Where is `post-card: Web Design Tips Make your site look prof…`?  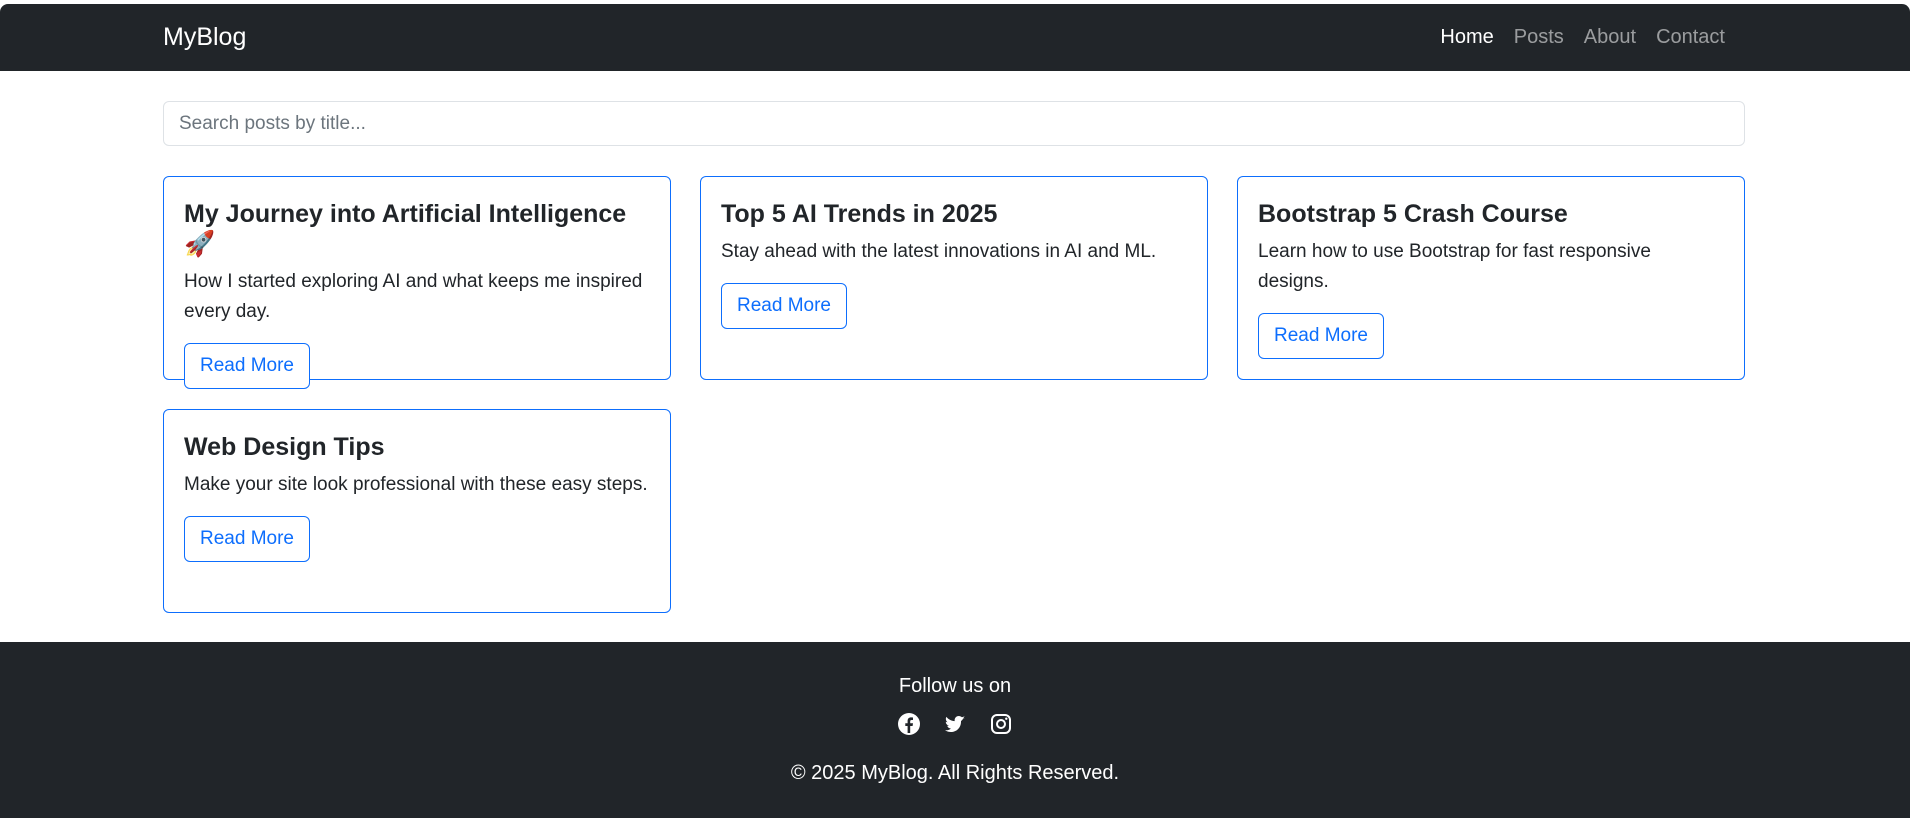 post-card: Web Design Tips Make your site look prof… is located at coordinates (417, 511).